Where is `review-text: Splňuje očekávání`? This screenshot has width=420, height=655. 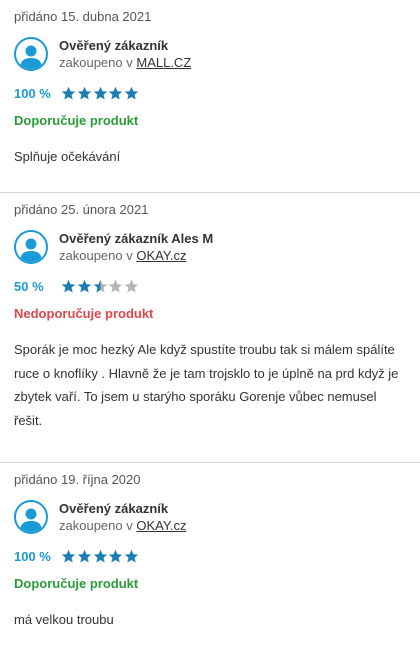
review-text: Splňuje očekávání is located at coordinates (67, 156).